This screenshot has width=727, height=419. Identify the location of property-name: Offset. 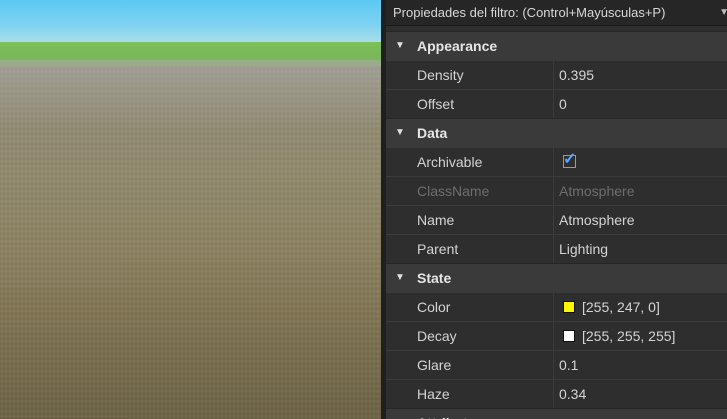
(436, 104).